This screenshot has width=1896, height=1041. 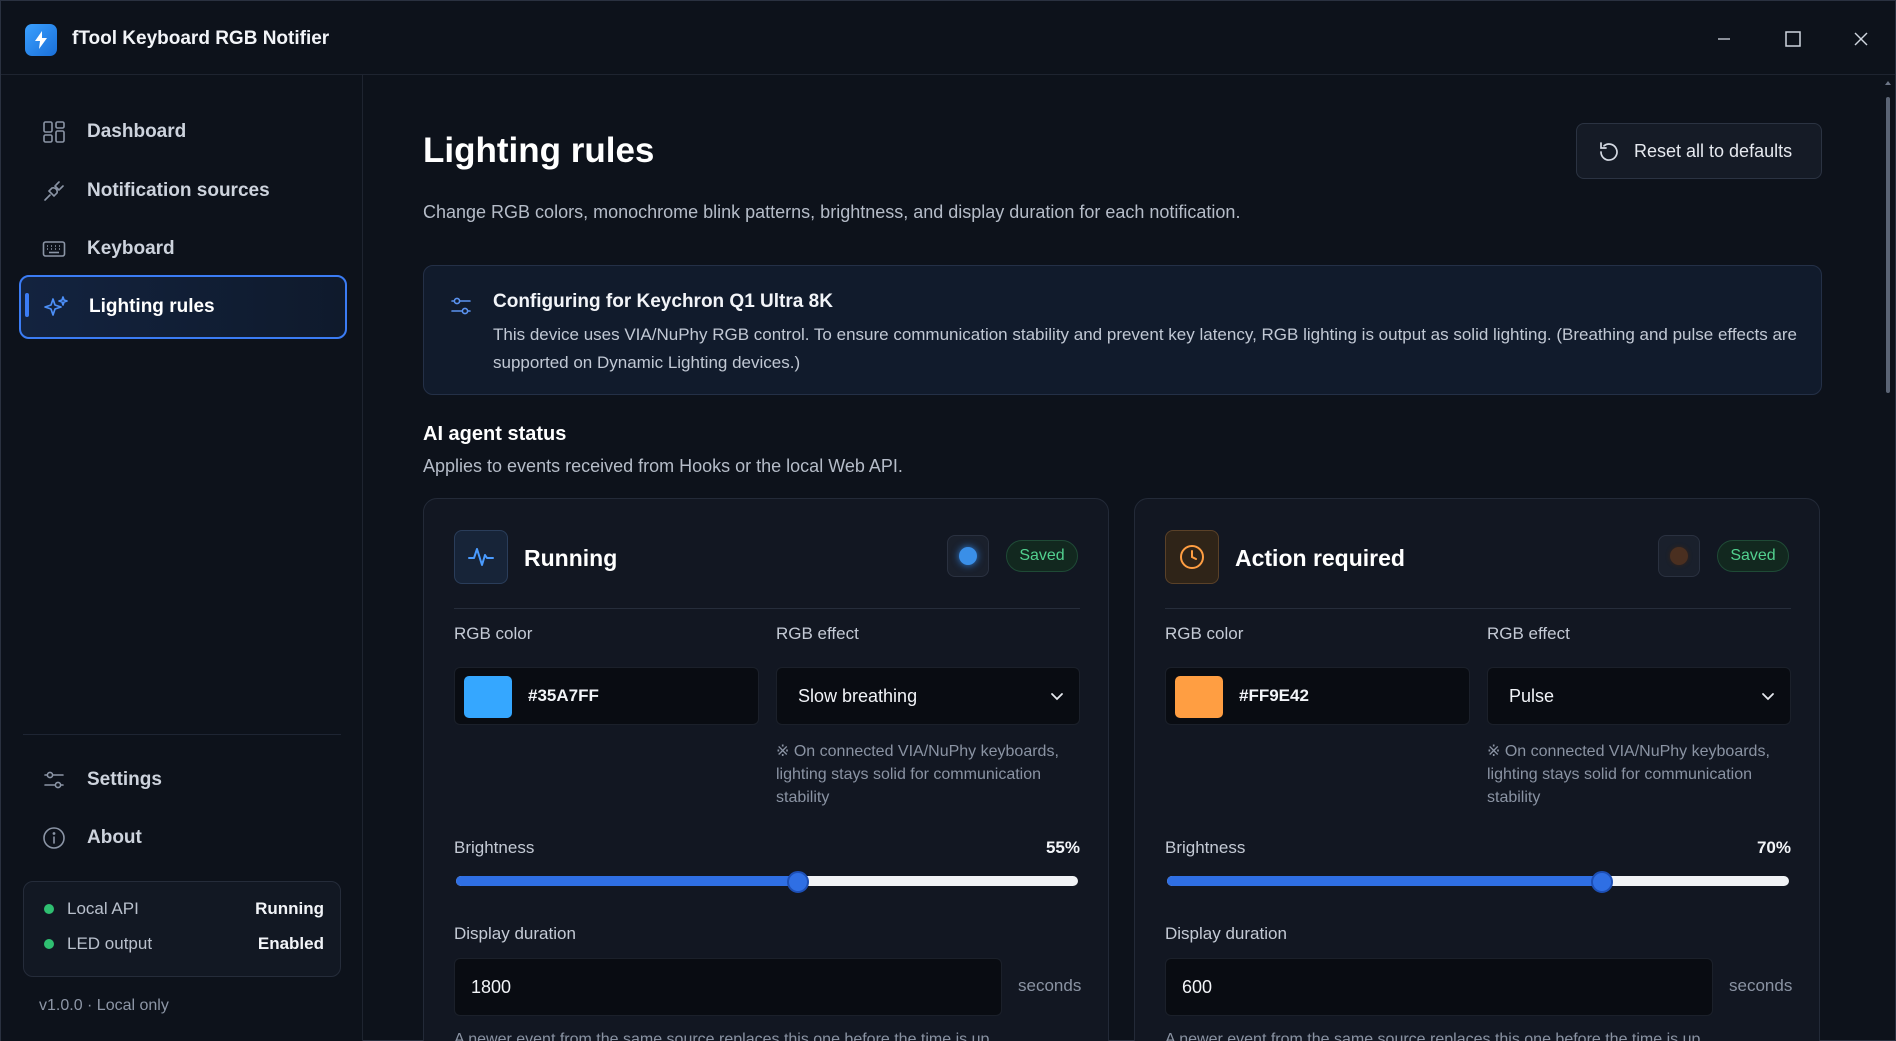 I want to click on sidebar-item-settings: Settings, so click(x=183, y=780).